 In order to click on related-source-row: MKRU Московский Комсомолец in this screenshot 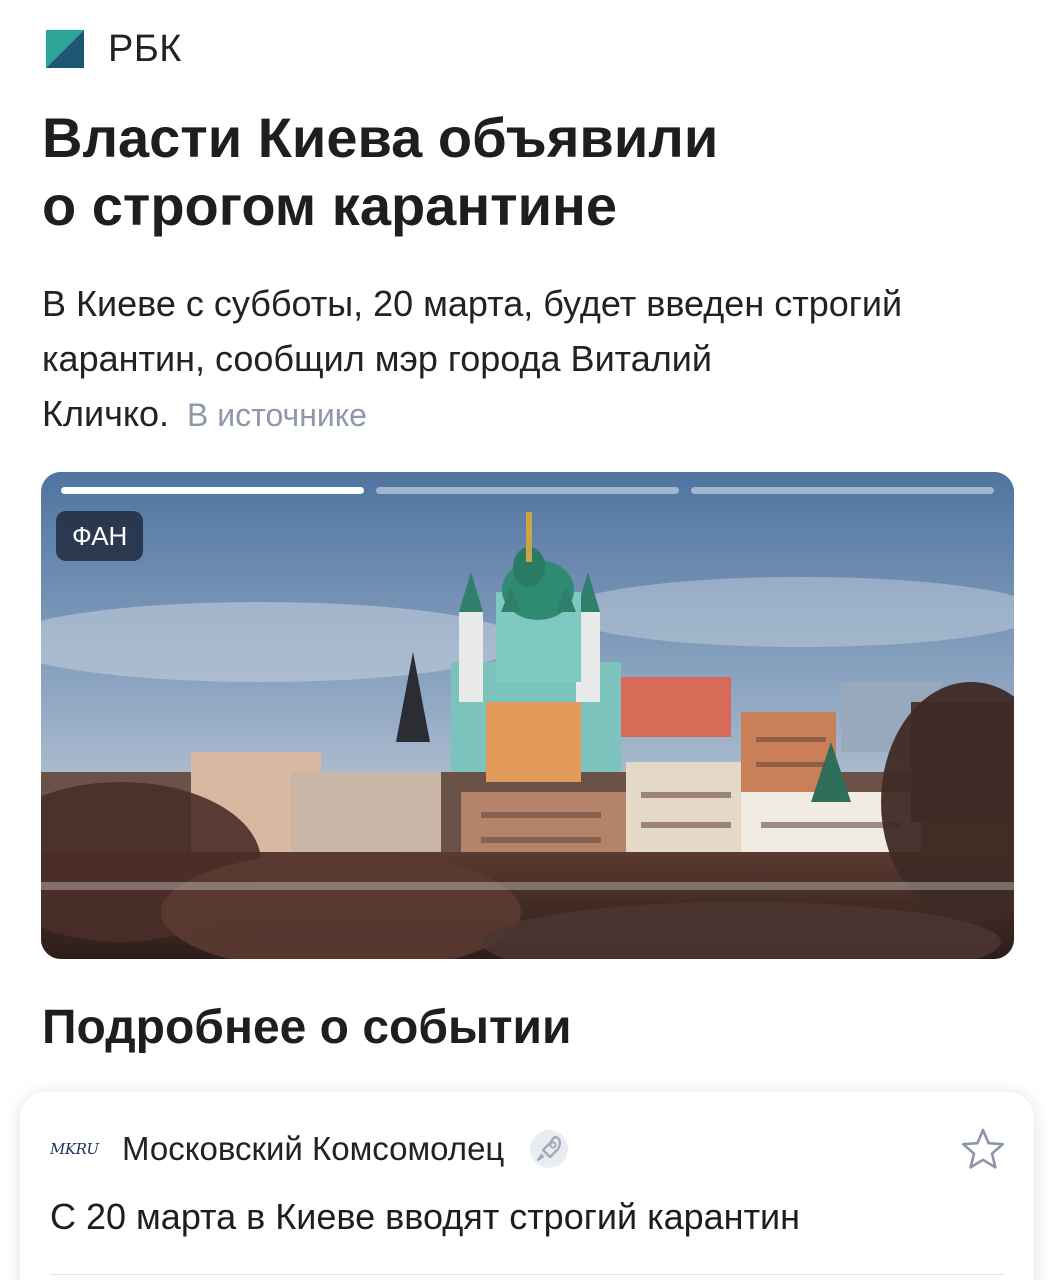, I will do `click(310, 1149)`.